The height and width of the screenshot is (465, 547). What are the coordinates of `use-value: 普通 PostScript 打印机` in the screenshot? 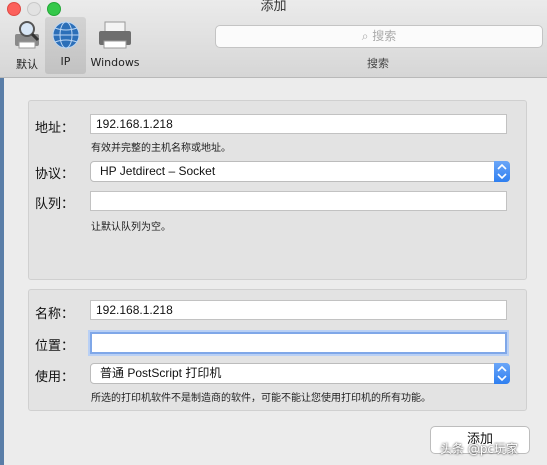 It's located at (161, 373).